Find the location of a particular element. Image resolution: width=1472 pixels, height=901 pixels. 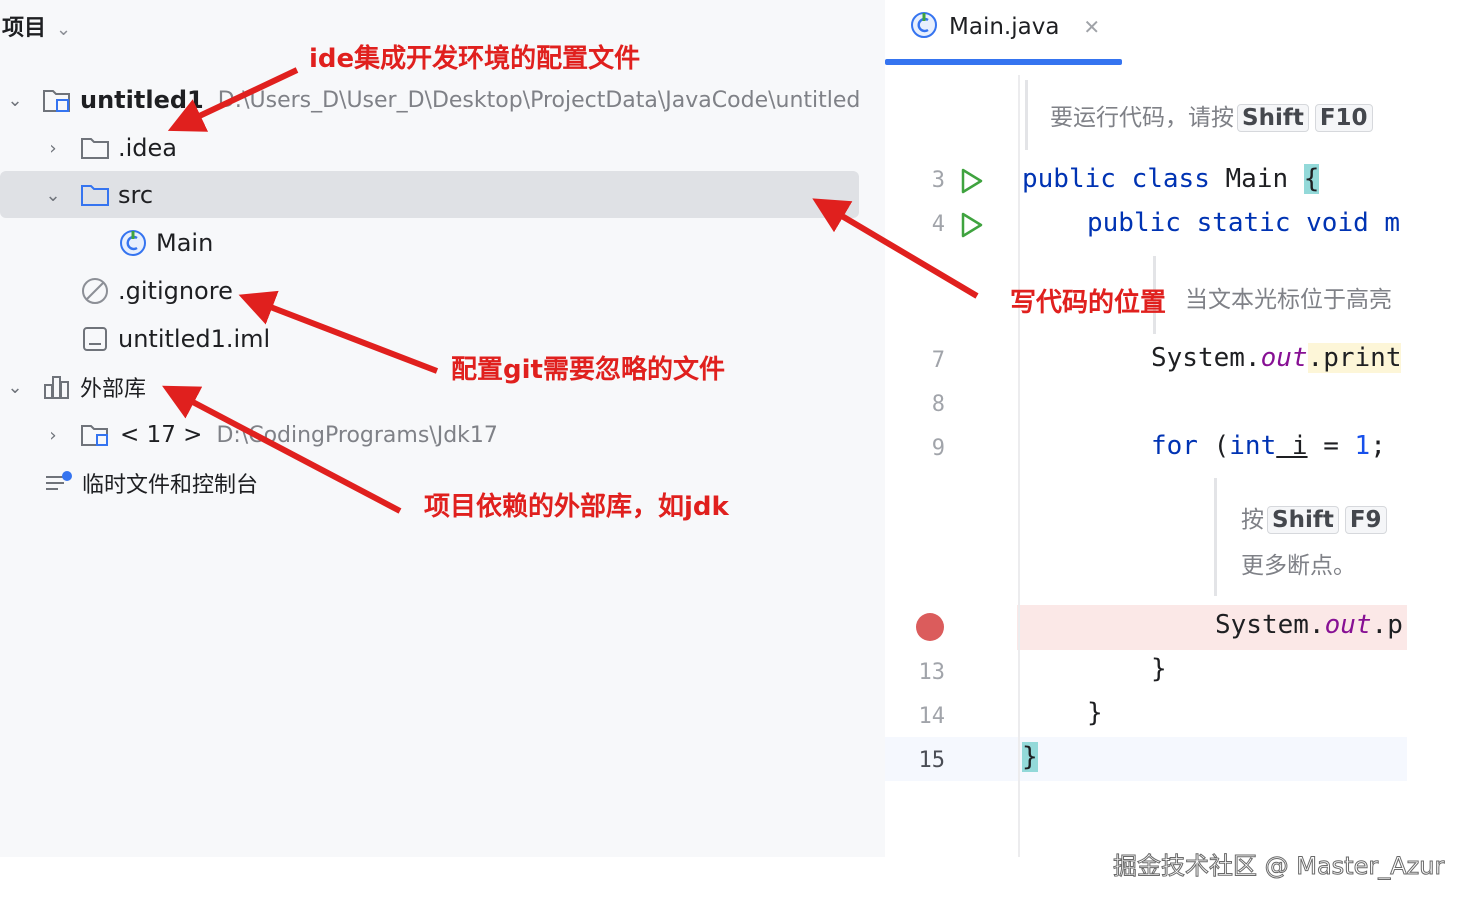

arrow-to-gitignore is located at coordinates (338, 332).